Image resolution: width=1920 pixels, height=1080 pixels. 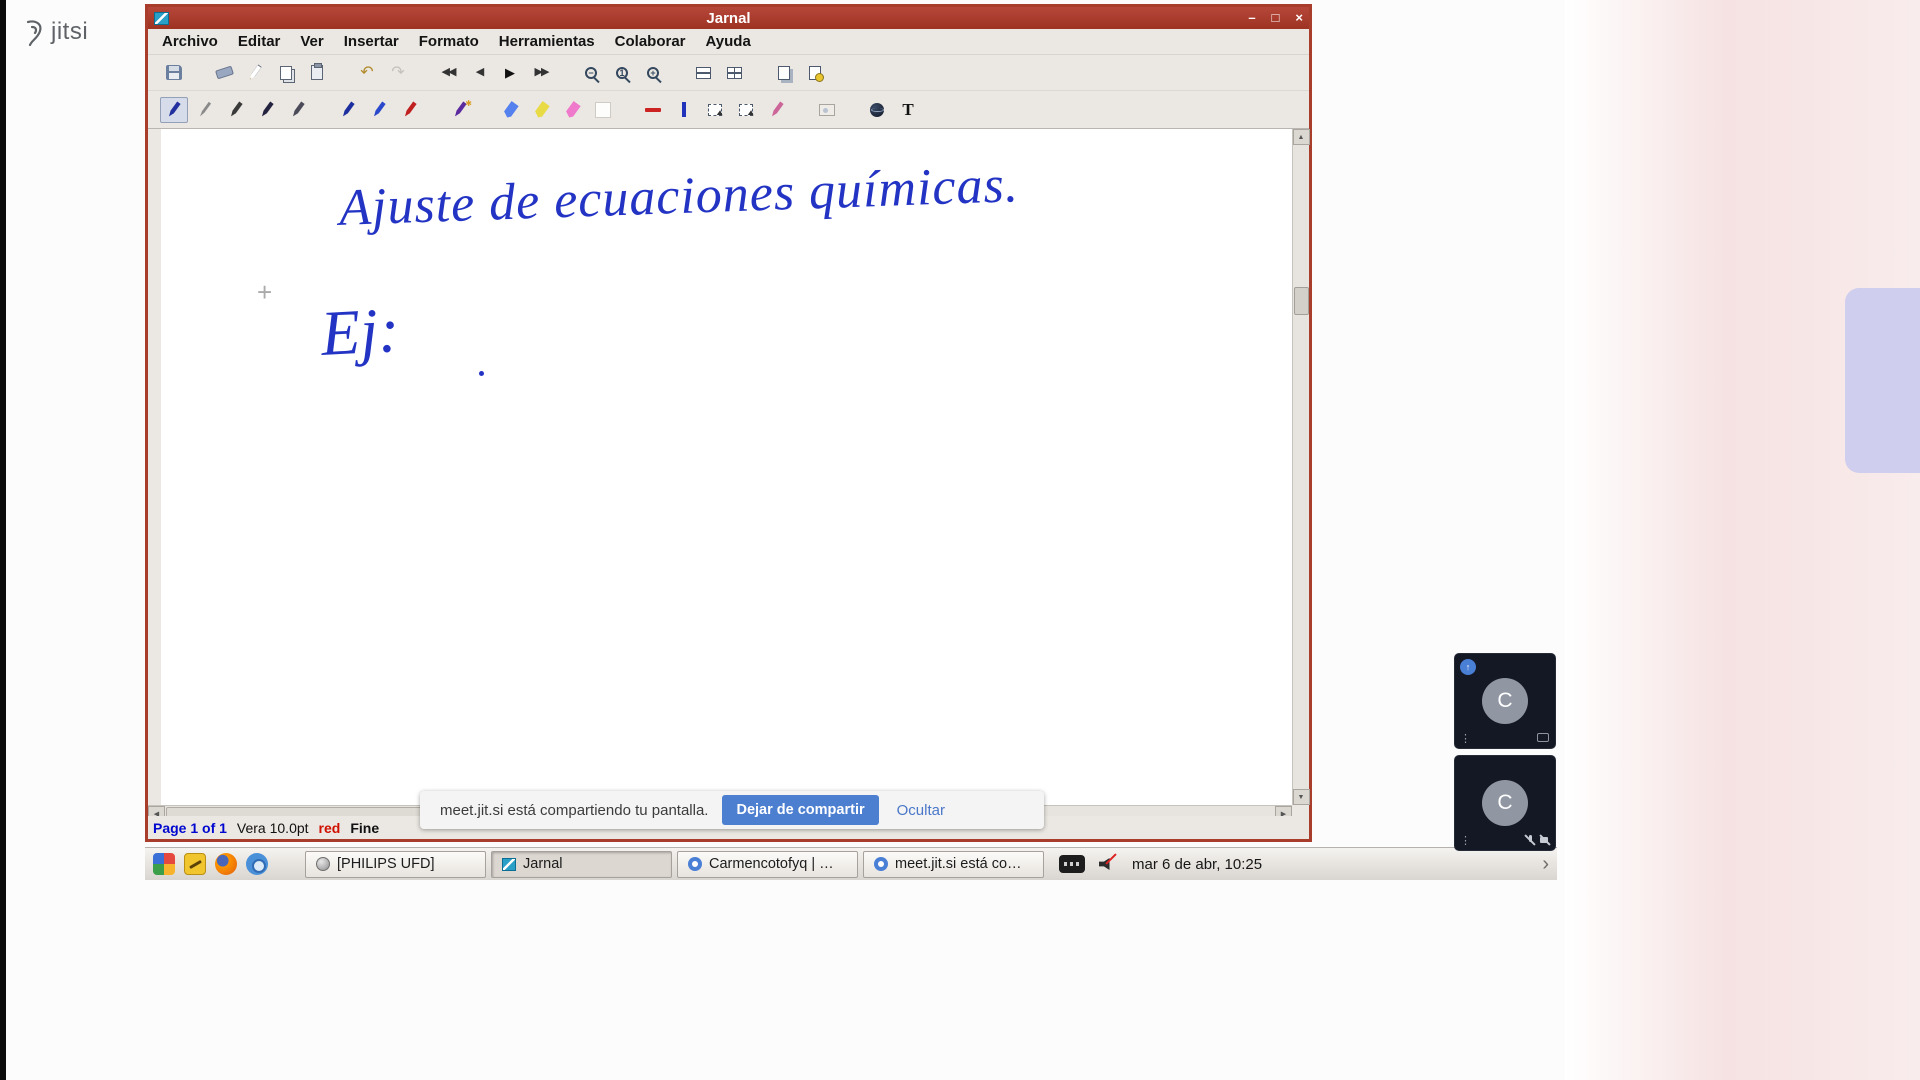 What do you see at coordinates (1108, 863) in the screenshot?
I see `volume-muted-icon` at bounding box center [1108, 863].